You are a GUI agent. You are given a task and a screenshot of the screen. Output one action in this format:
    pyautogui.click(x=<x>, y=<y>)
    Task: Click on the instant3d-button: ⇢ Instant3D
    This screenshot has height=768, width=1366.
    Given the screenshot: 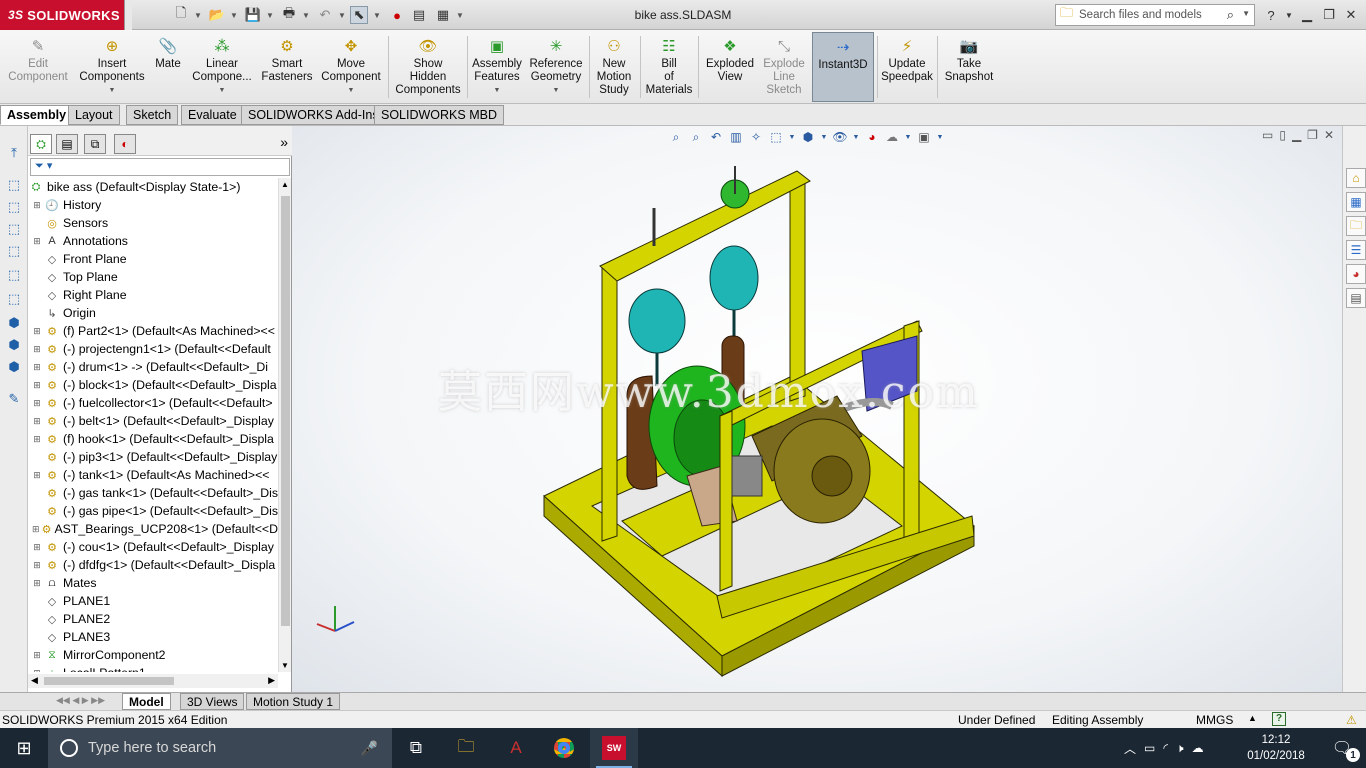 What is the action you would take?
    pyautogui.click(x=843, y=67)
    